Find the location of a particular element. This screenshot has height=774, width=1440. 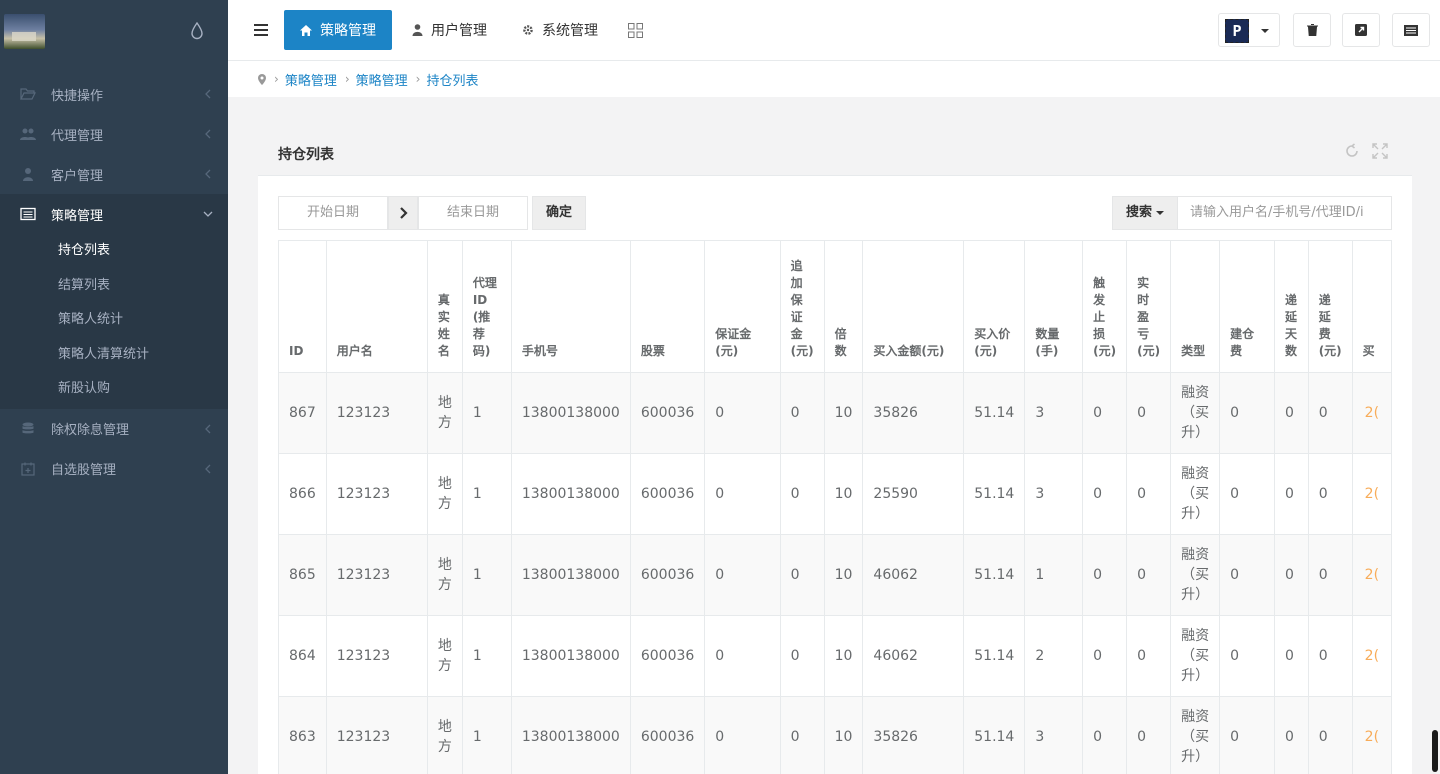

column-header: 递延天数 is located at coordinates (1291, 307).